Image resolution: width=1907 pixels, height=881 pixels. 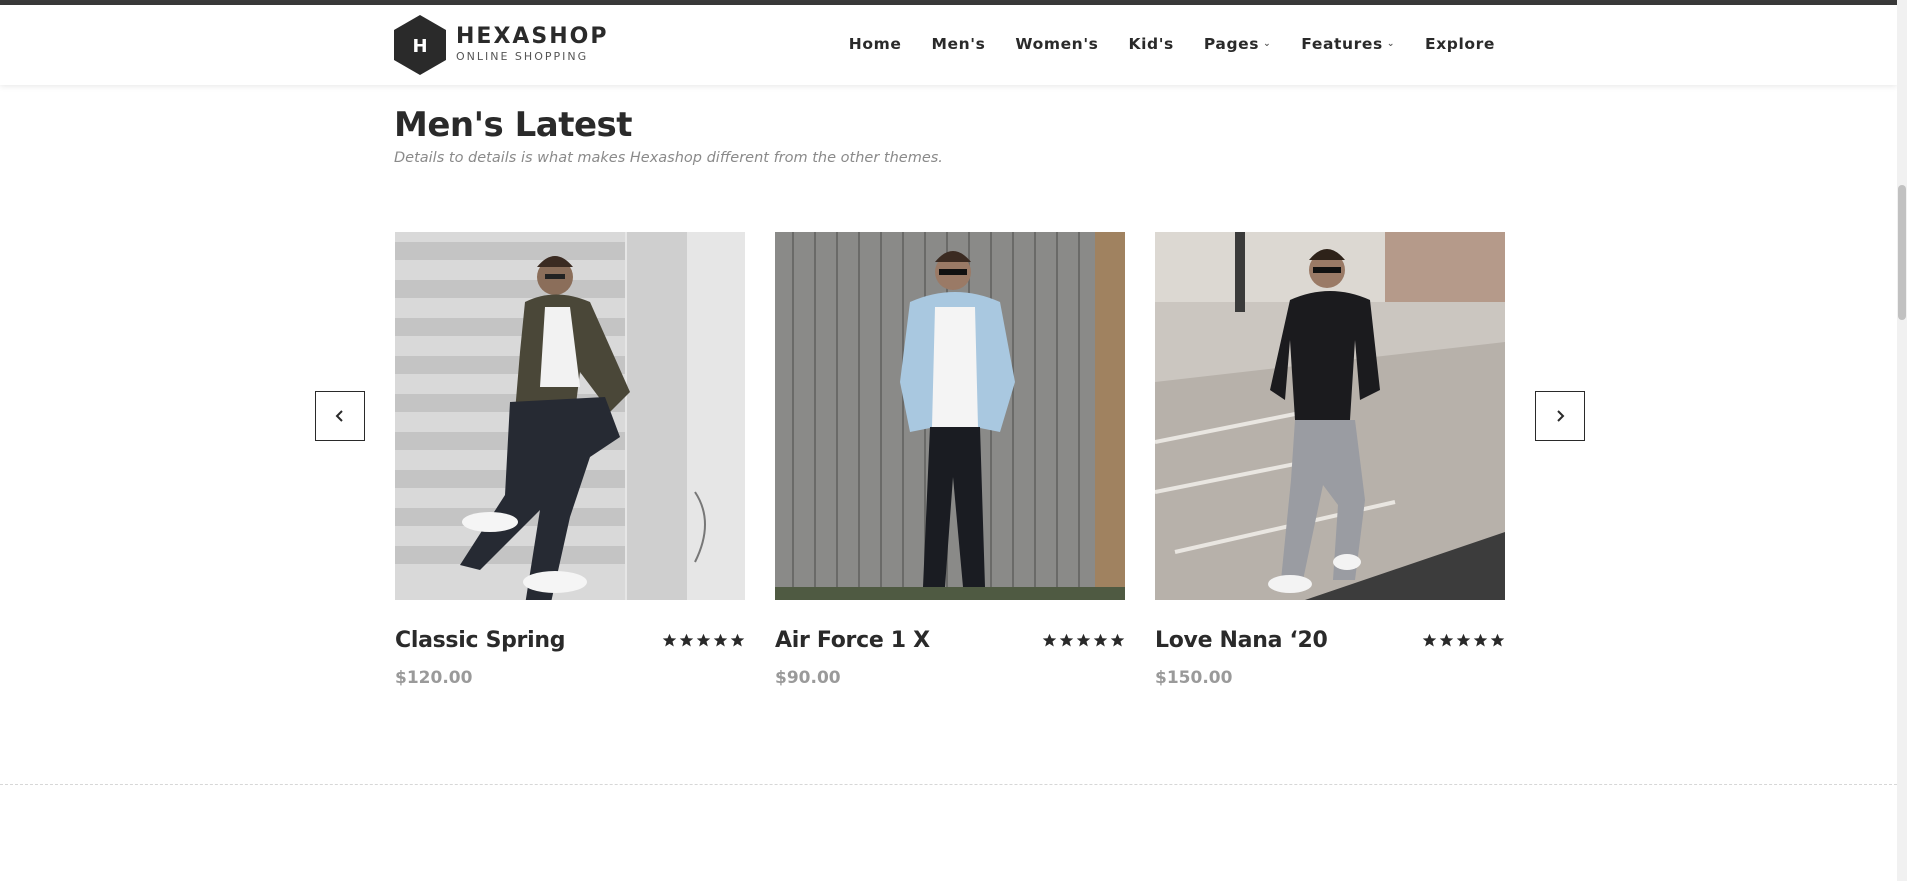 I want to click on product-name: Love Nana ‘20, so click(x=1241, y=640).